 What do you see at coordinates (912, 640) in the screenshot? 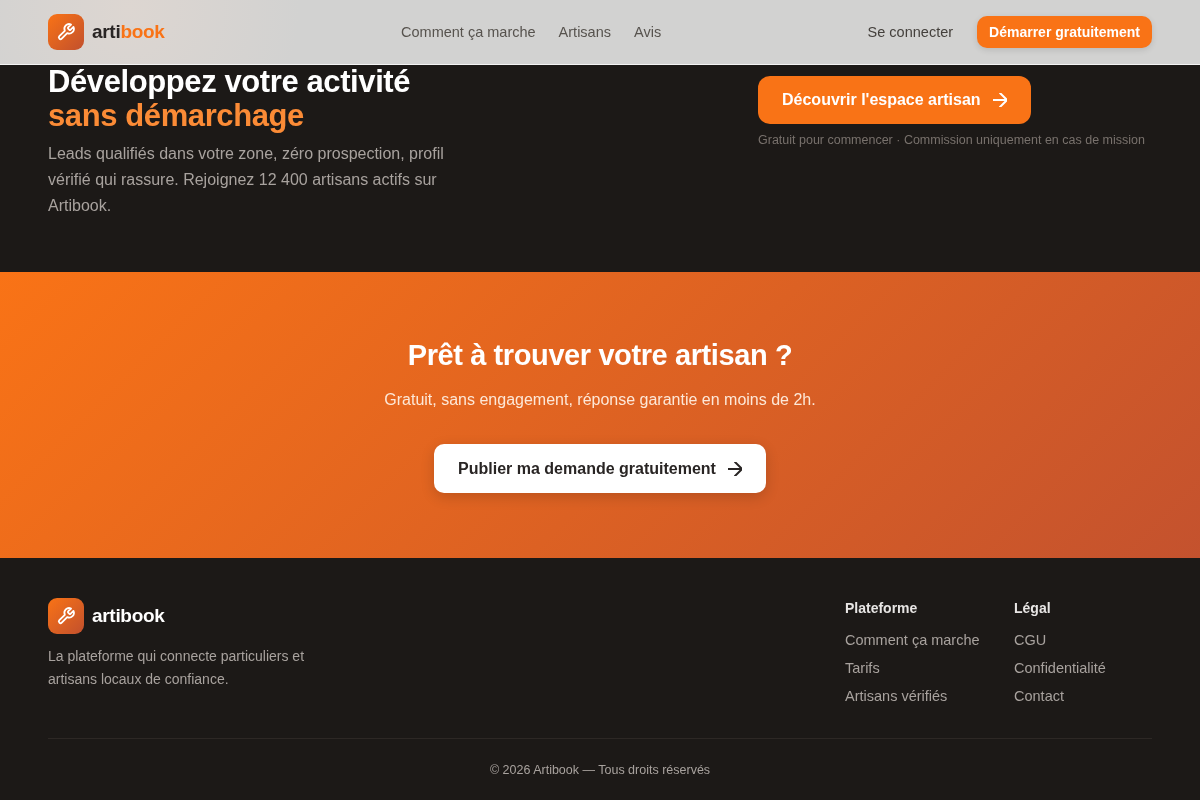
I see `footer-link: Comment ça marche` at bounding box center [912, 640].